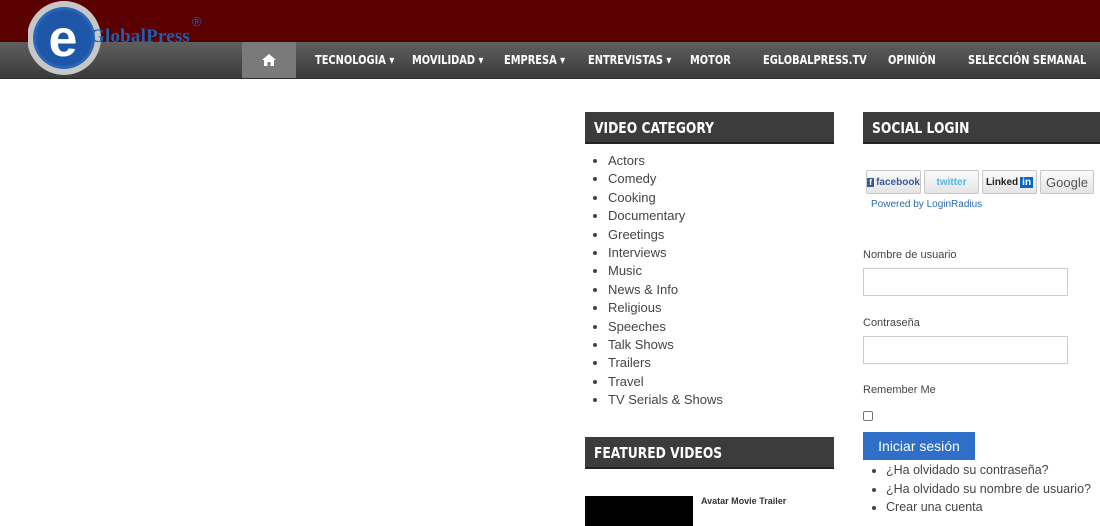 This screenshot has width=1100, height=526. Describe the element at coordinates (709, 128) in the screenshot. I see `video-category-heading: VIDEO CATEGORY` at that location.